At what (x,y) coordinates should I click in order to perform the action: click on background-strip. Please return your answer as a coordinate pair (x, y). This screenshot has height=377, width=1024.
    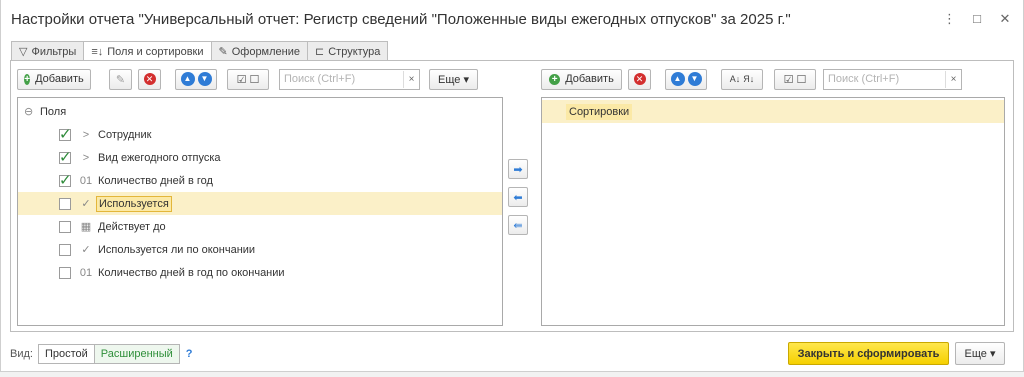
    Looking at the image, I should click on (512, 374).